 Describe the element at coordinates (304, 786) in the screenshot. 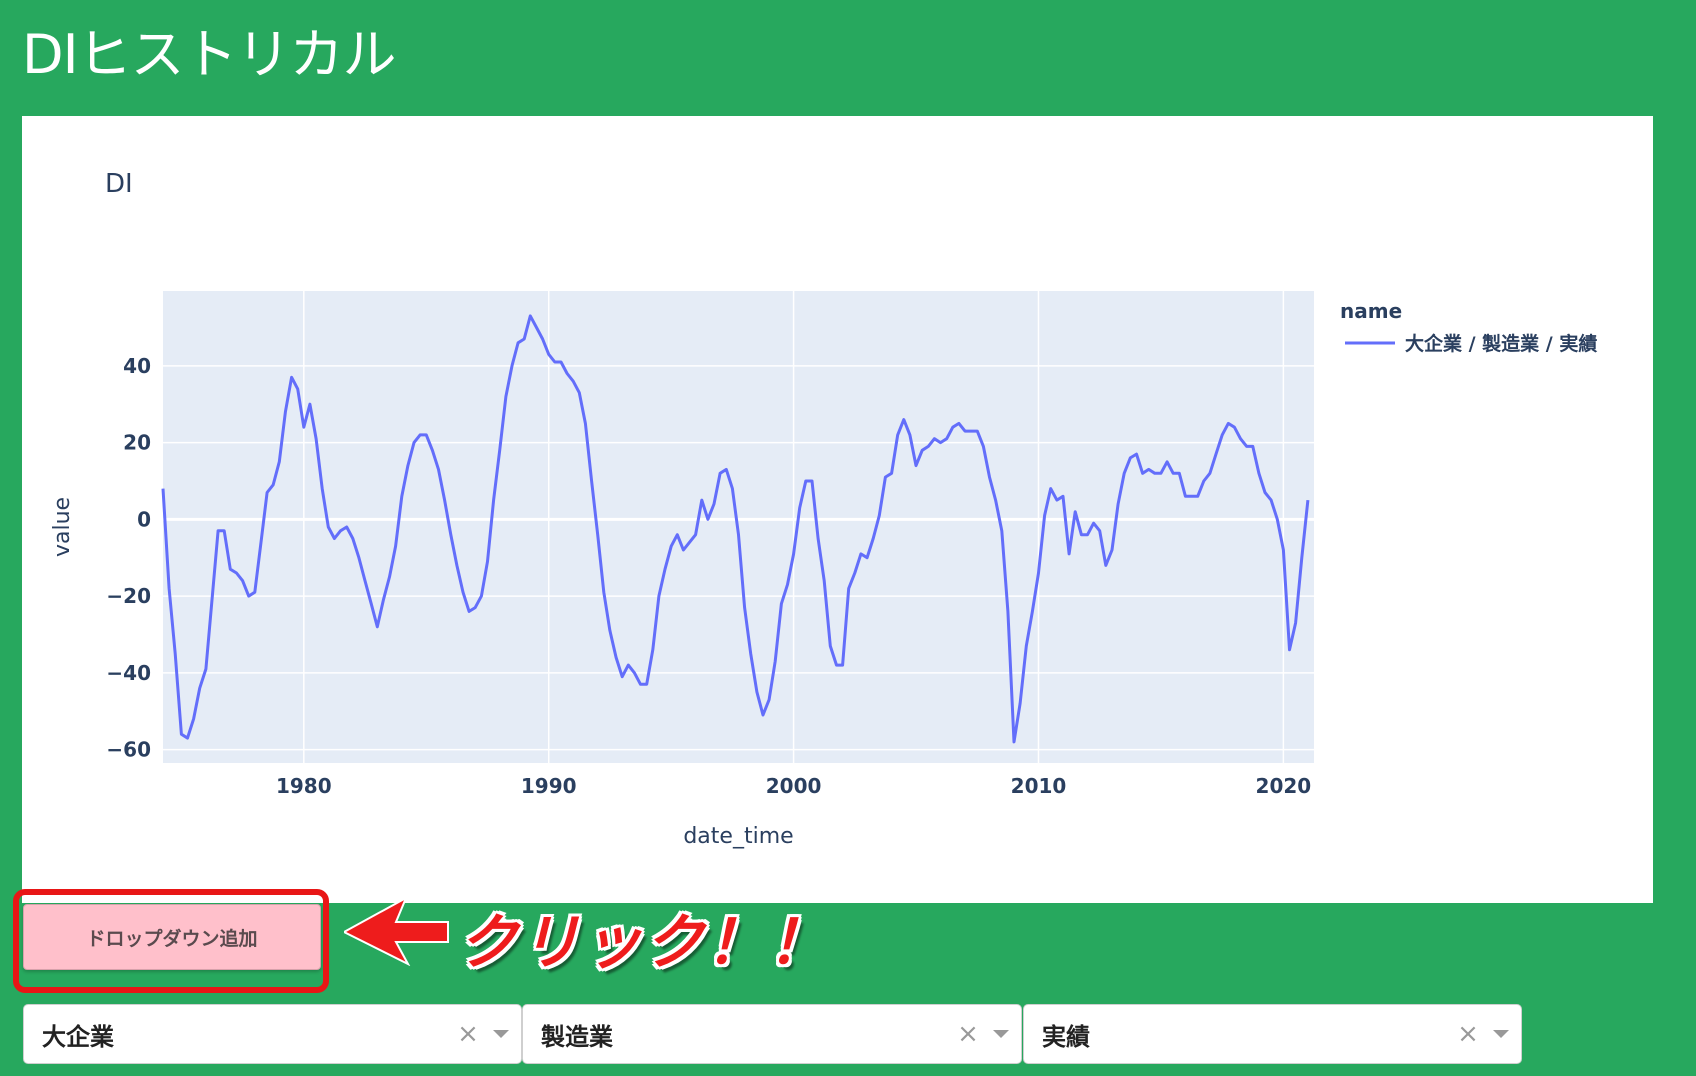

I see `x-tick-label: 1980` at that location.